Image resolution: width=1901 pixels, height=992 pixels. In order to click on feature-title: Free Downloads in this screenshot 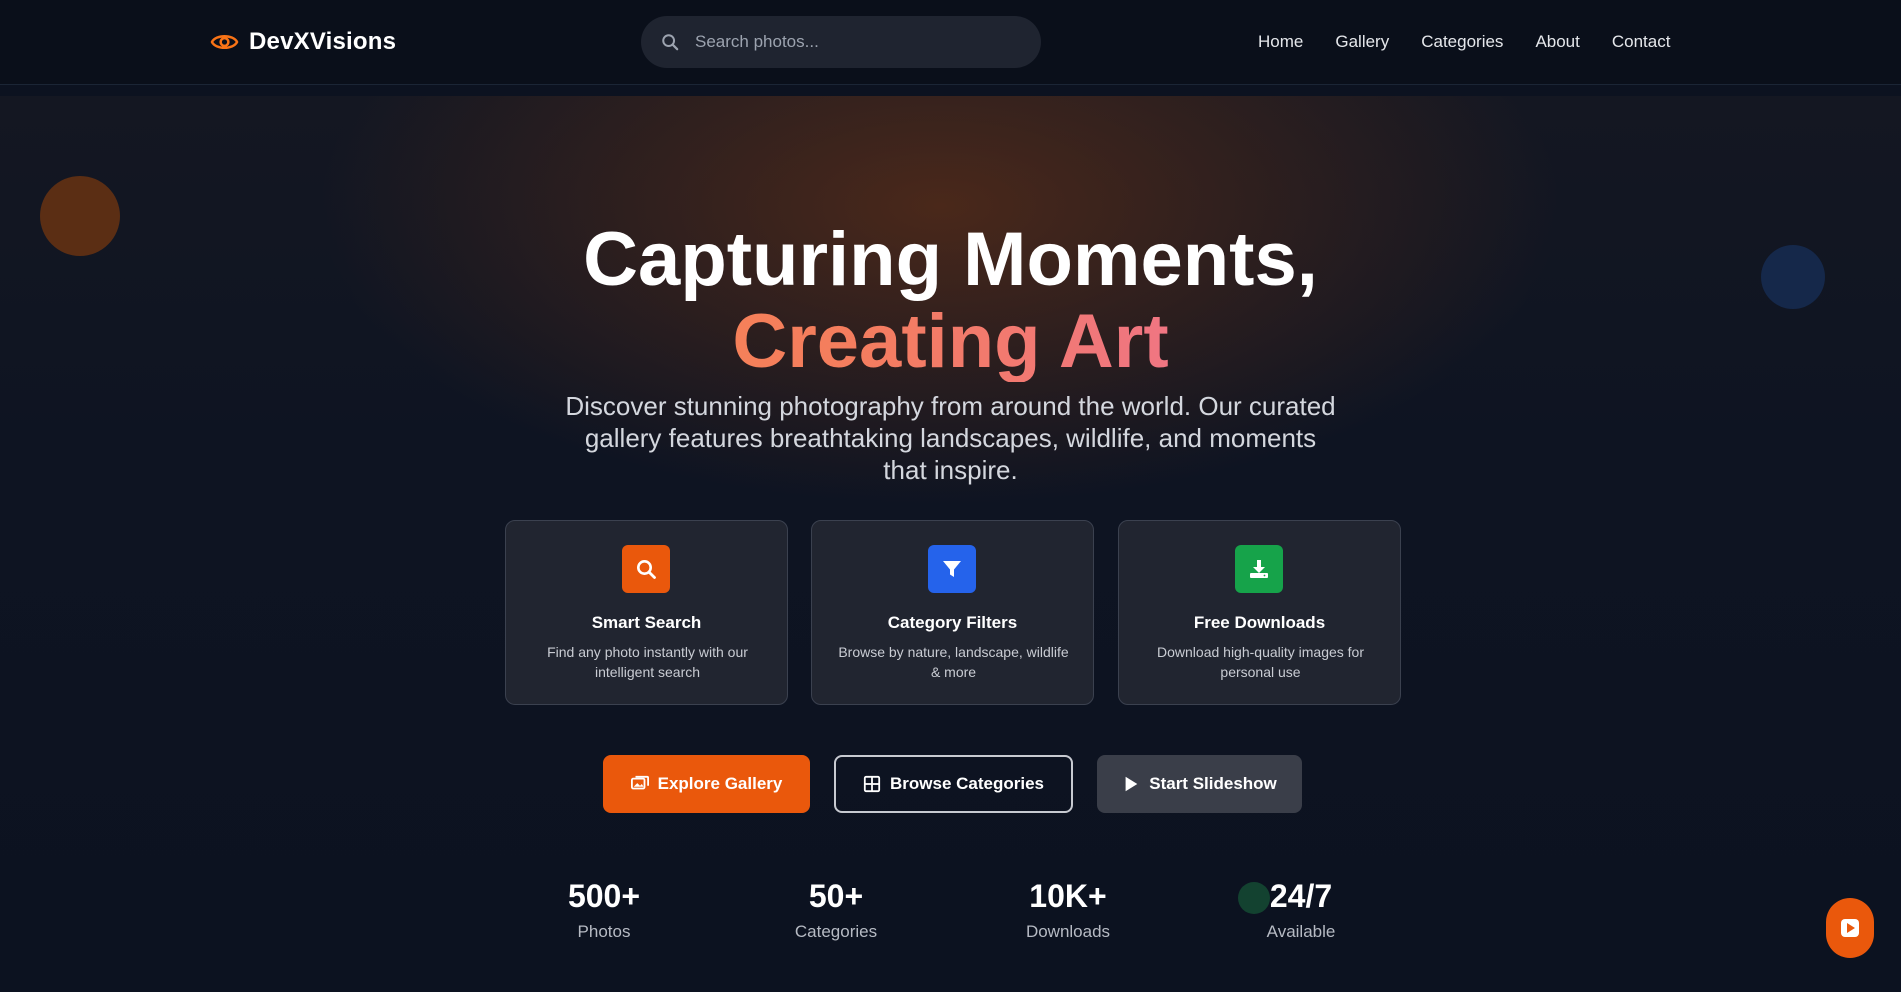, I will do `click(1259, 622)`.